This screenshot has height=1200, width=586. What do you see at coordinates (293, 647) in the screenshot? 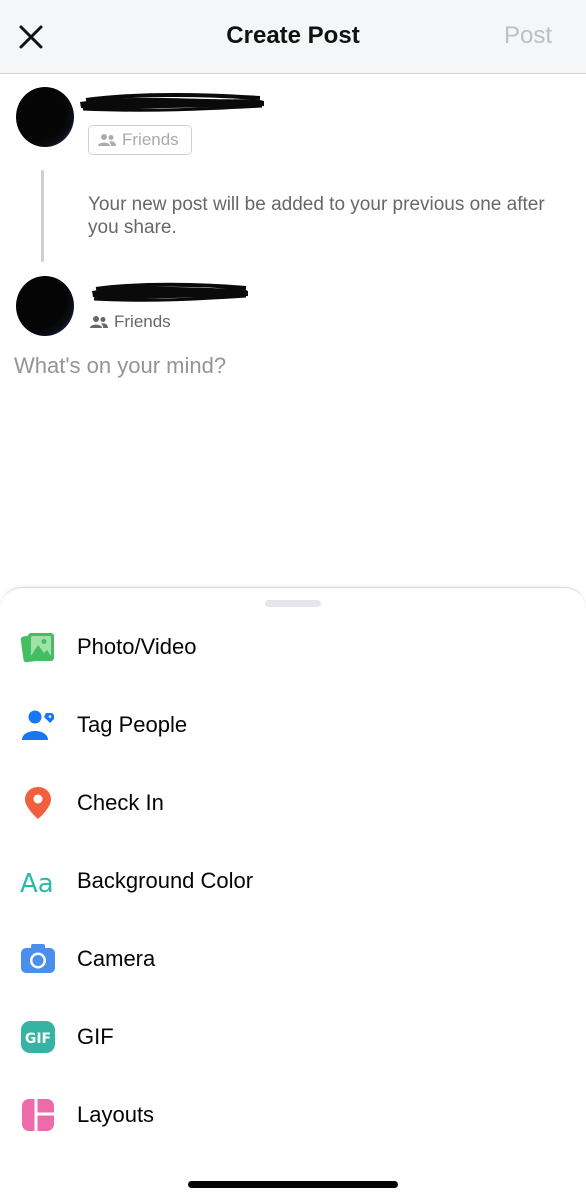
I see `menu-item-photo-video: Photo/Video` at bounding box center [293, 647].